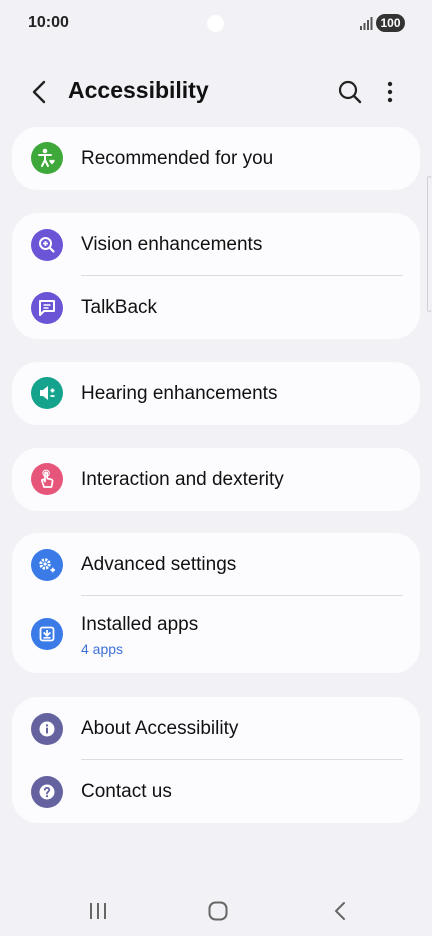  I want to click on card-recommended: Recommended for you, so click(216, 158).